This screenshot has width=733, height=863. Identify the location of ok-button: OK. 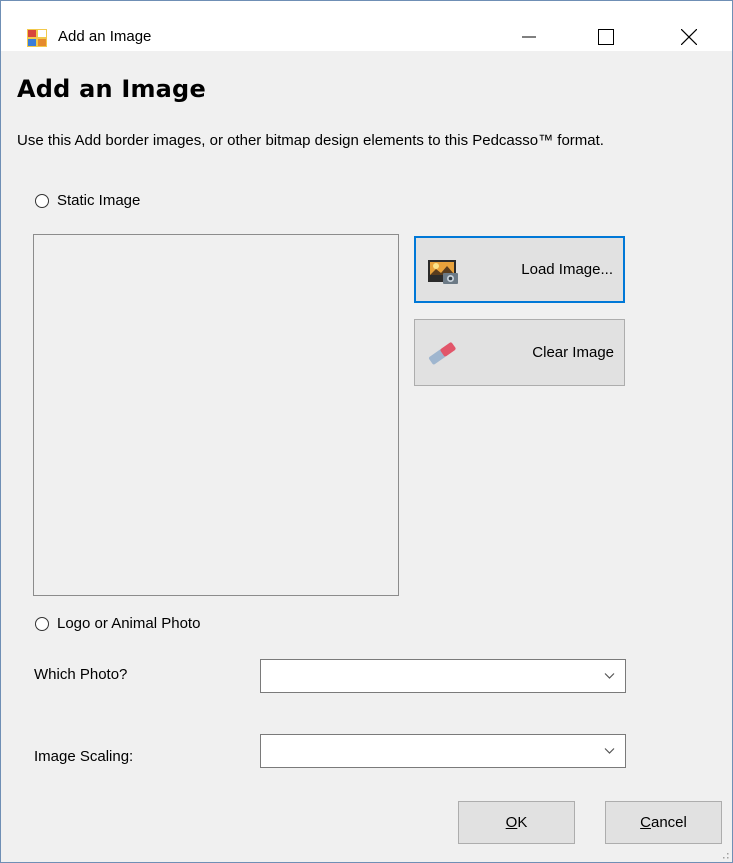
(516, 822).